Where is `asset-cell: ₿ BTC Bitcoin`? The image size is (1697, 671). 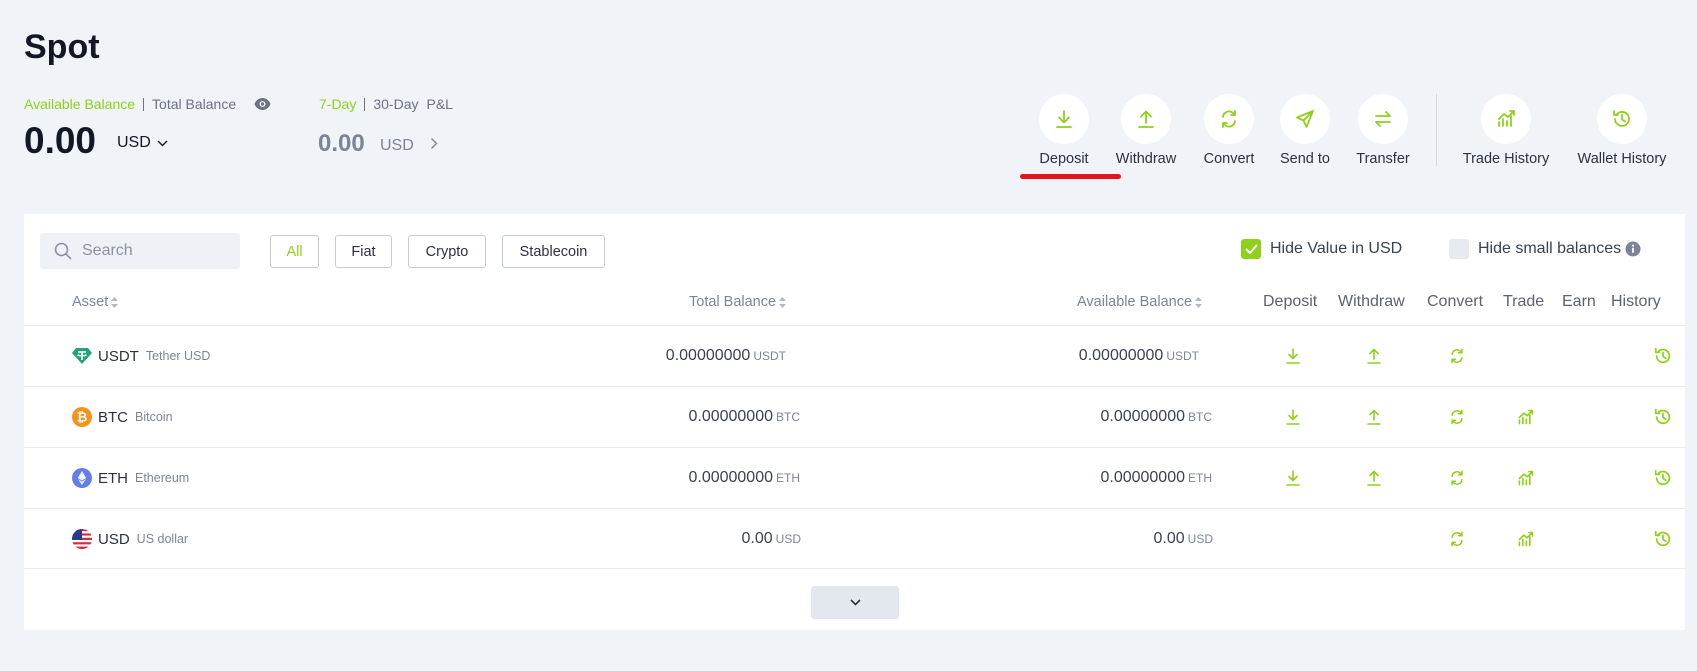 asset-cell: ₿ BTC Bitcoin is located at coordinates (122, 417).